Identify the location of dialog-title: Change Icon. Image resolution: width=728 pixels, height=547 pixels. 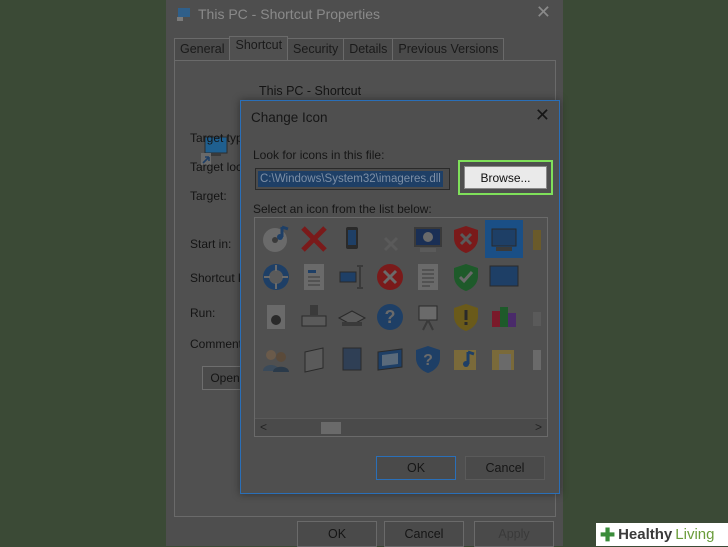
(289, 117).